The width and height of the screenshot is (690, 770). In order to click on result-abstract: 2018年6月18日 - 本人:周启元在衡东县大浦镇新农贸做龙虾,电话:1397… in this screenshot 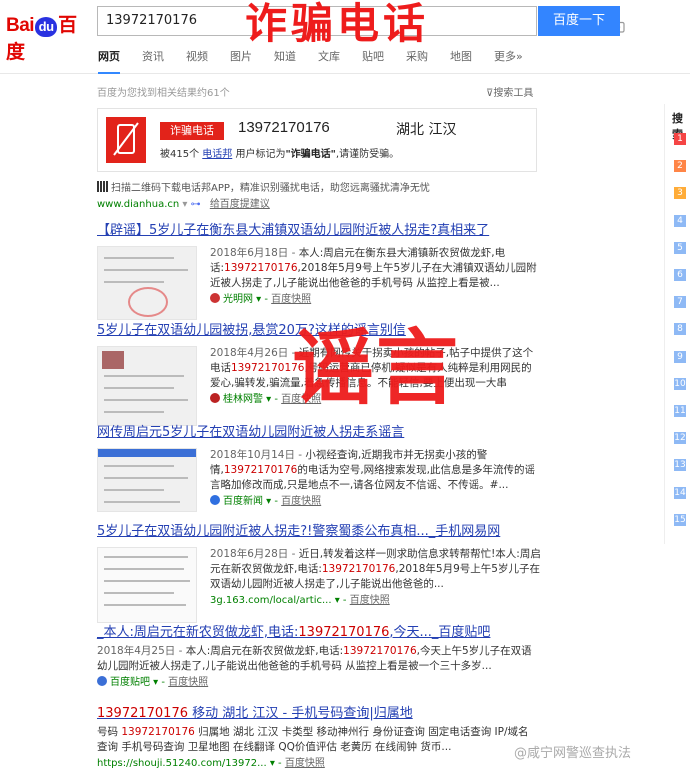, I will do `click(376, 276)`.